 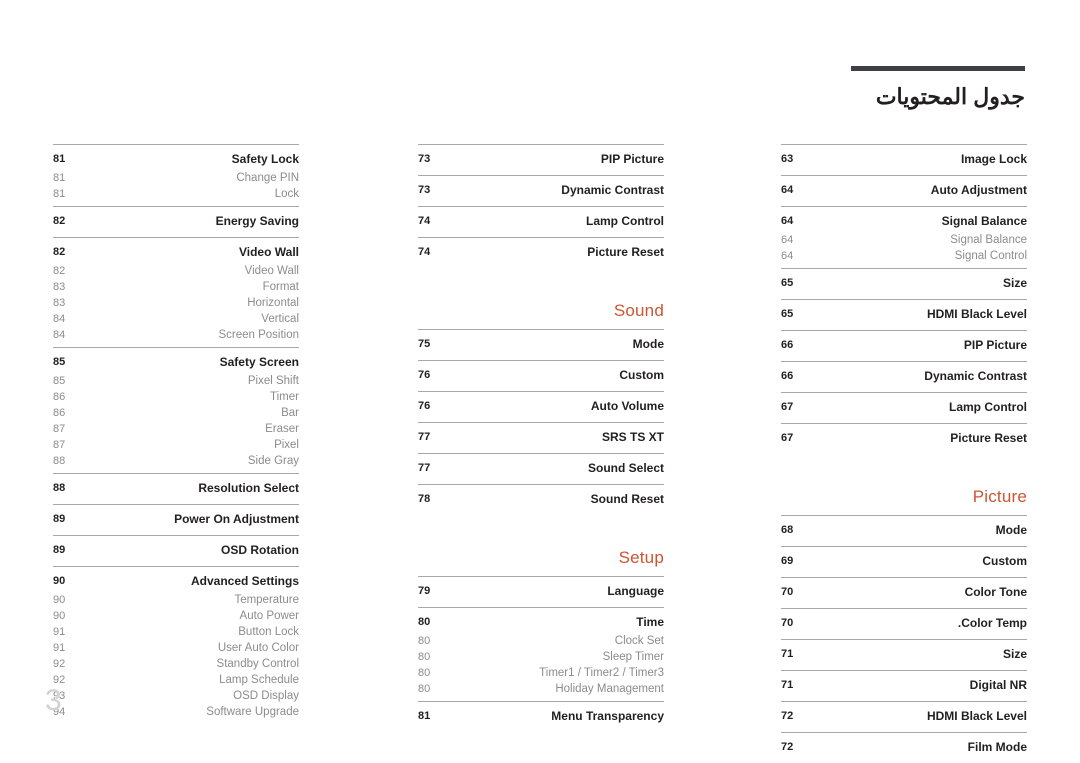 What do you see at coordinates (904, 240) in the screenshot?
I see `toc-subentry: 64 Signal Balance` at bounding box center [904, 240].